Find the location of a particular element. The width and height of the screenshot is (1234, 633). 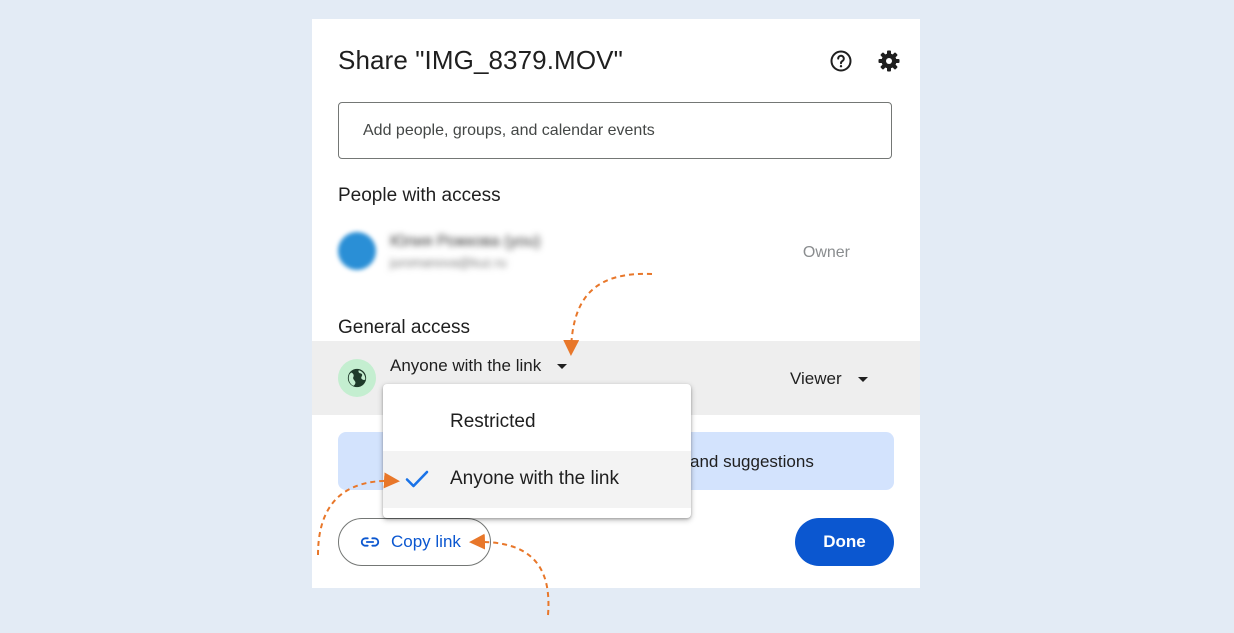

link-icon is located at coordinates (370, 542).